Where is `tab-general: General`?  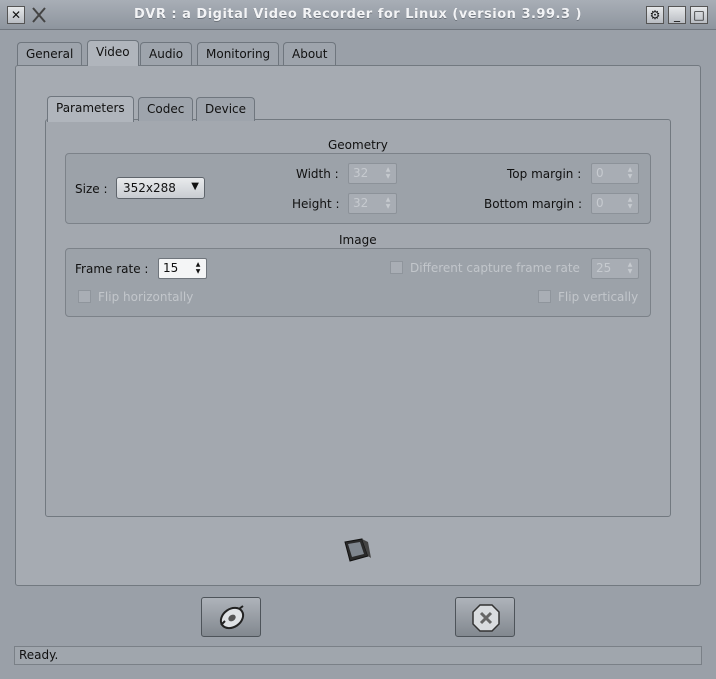
tab-general: General is located at coordinates (50, 54).